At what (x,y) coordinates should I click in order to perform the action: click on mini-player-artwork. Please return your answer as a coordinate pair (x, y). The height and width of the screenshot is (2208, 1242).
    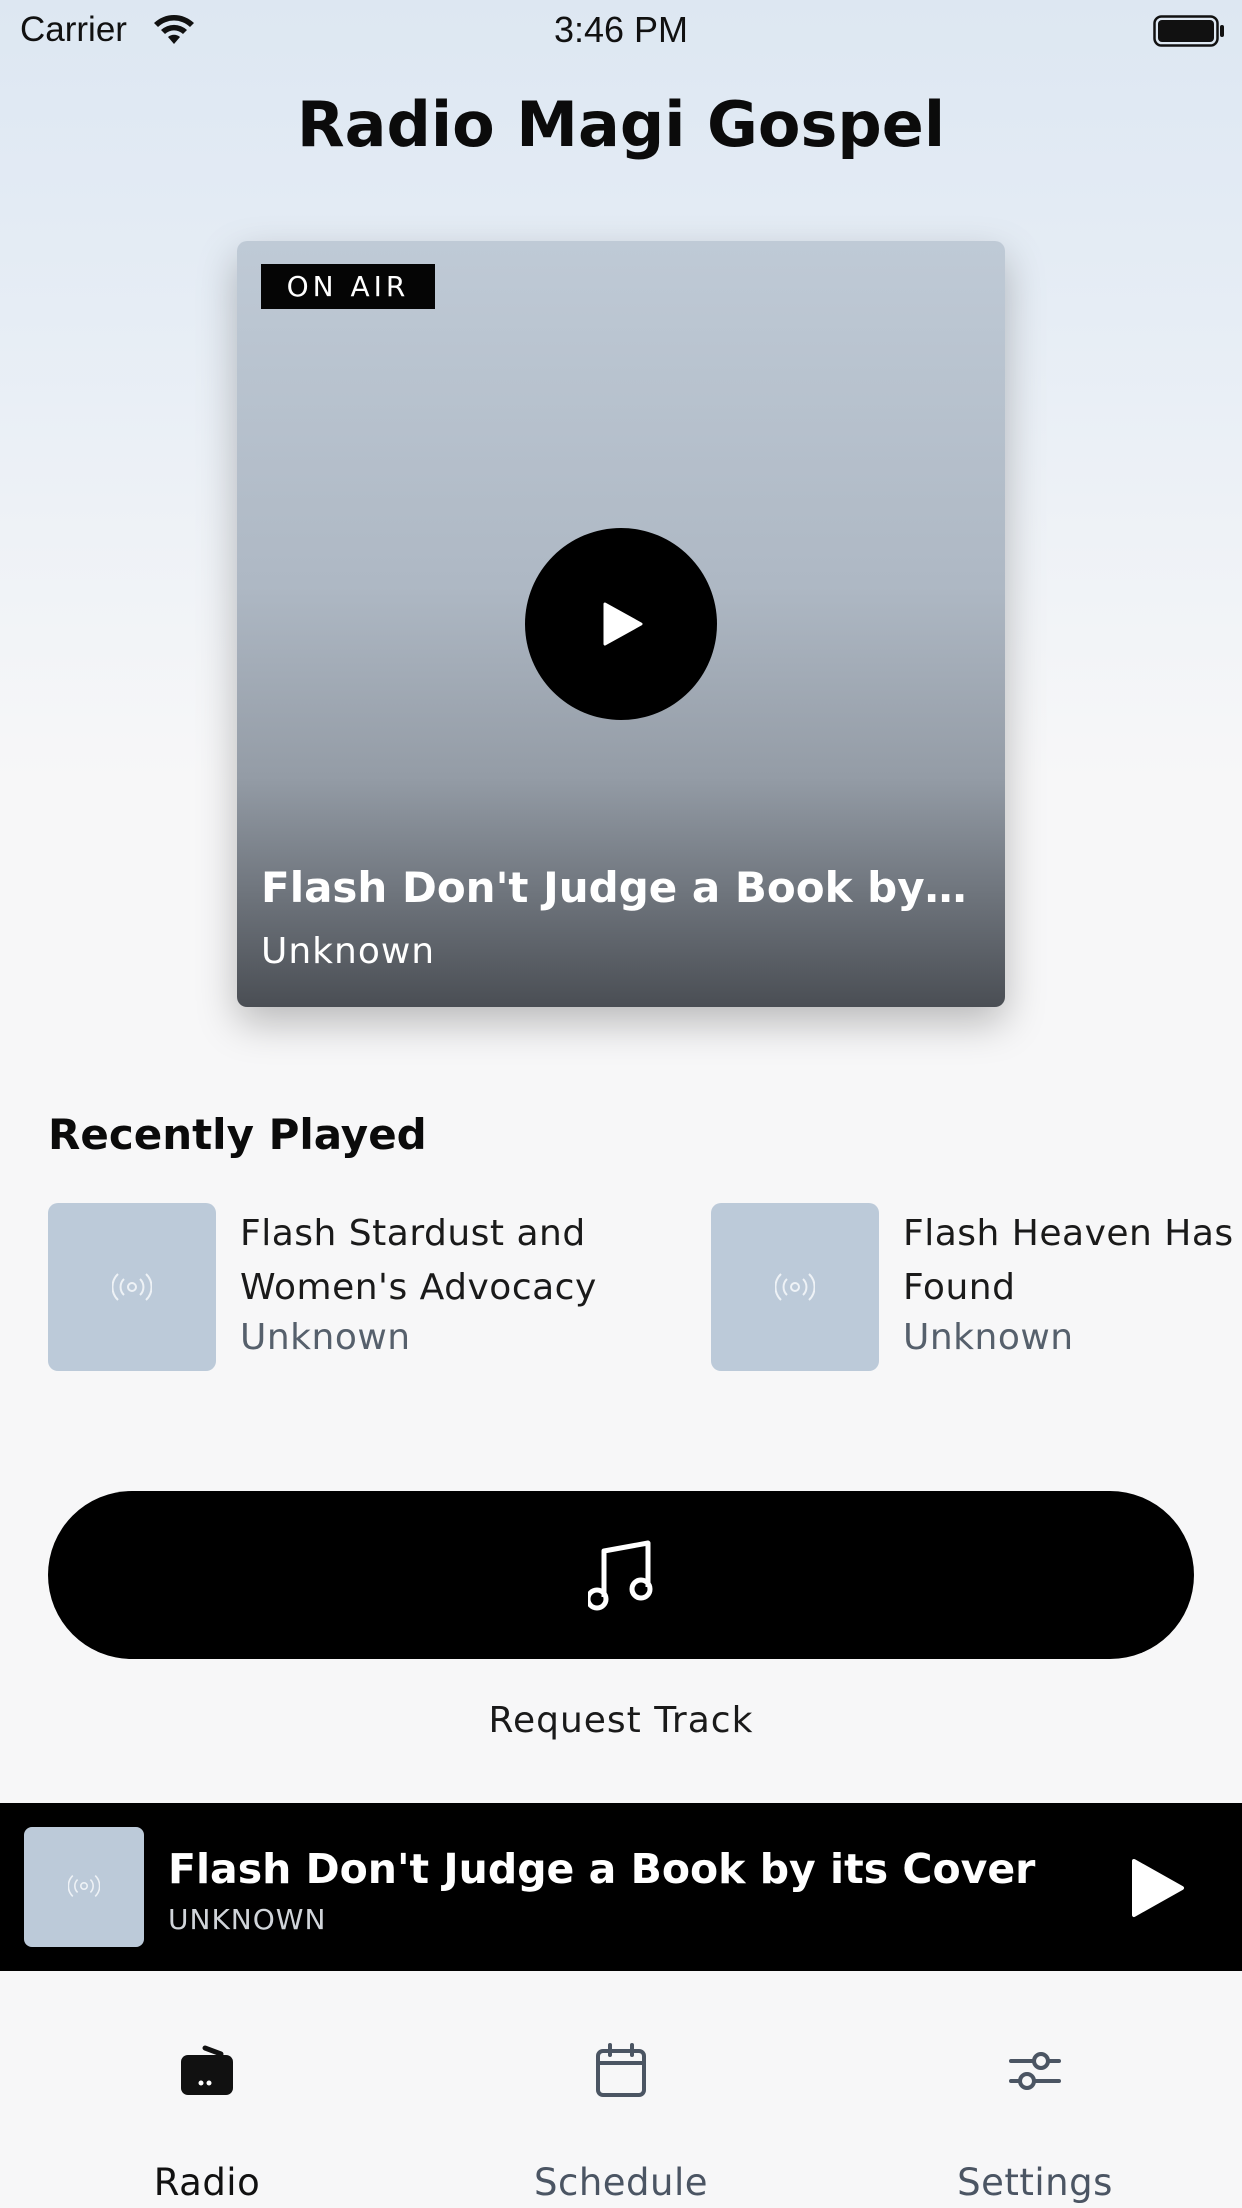
    Looking at the image, I should click on (84, 1887).